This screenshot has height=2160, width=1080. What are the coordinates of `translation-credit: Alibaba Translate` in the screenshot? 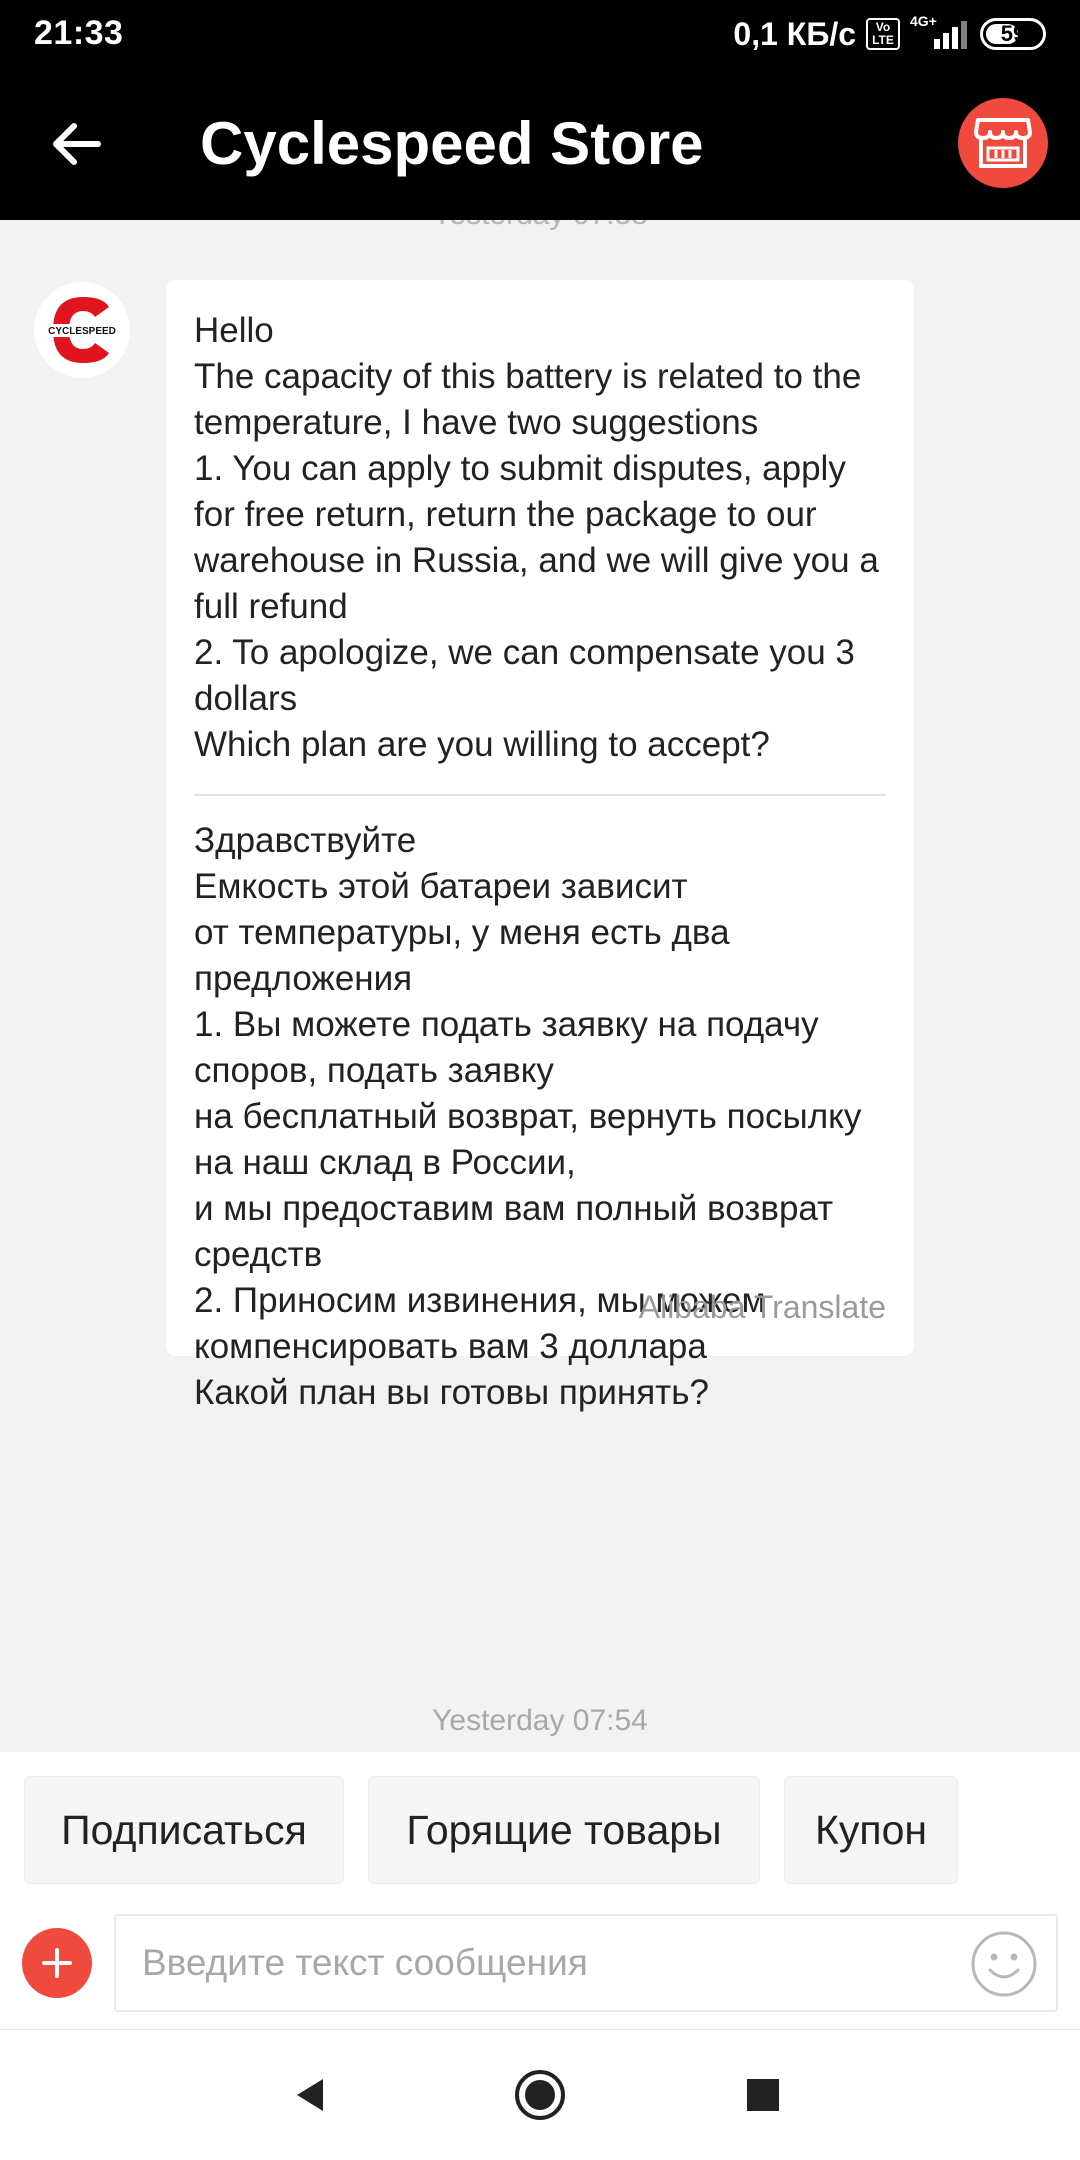 It's located at (762, 1307).